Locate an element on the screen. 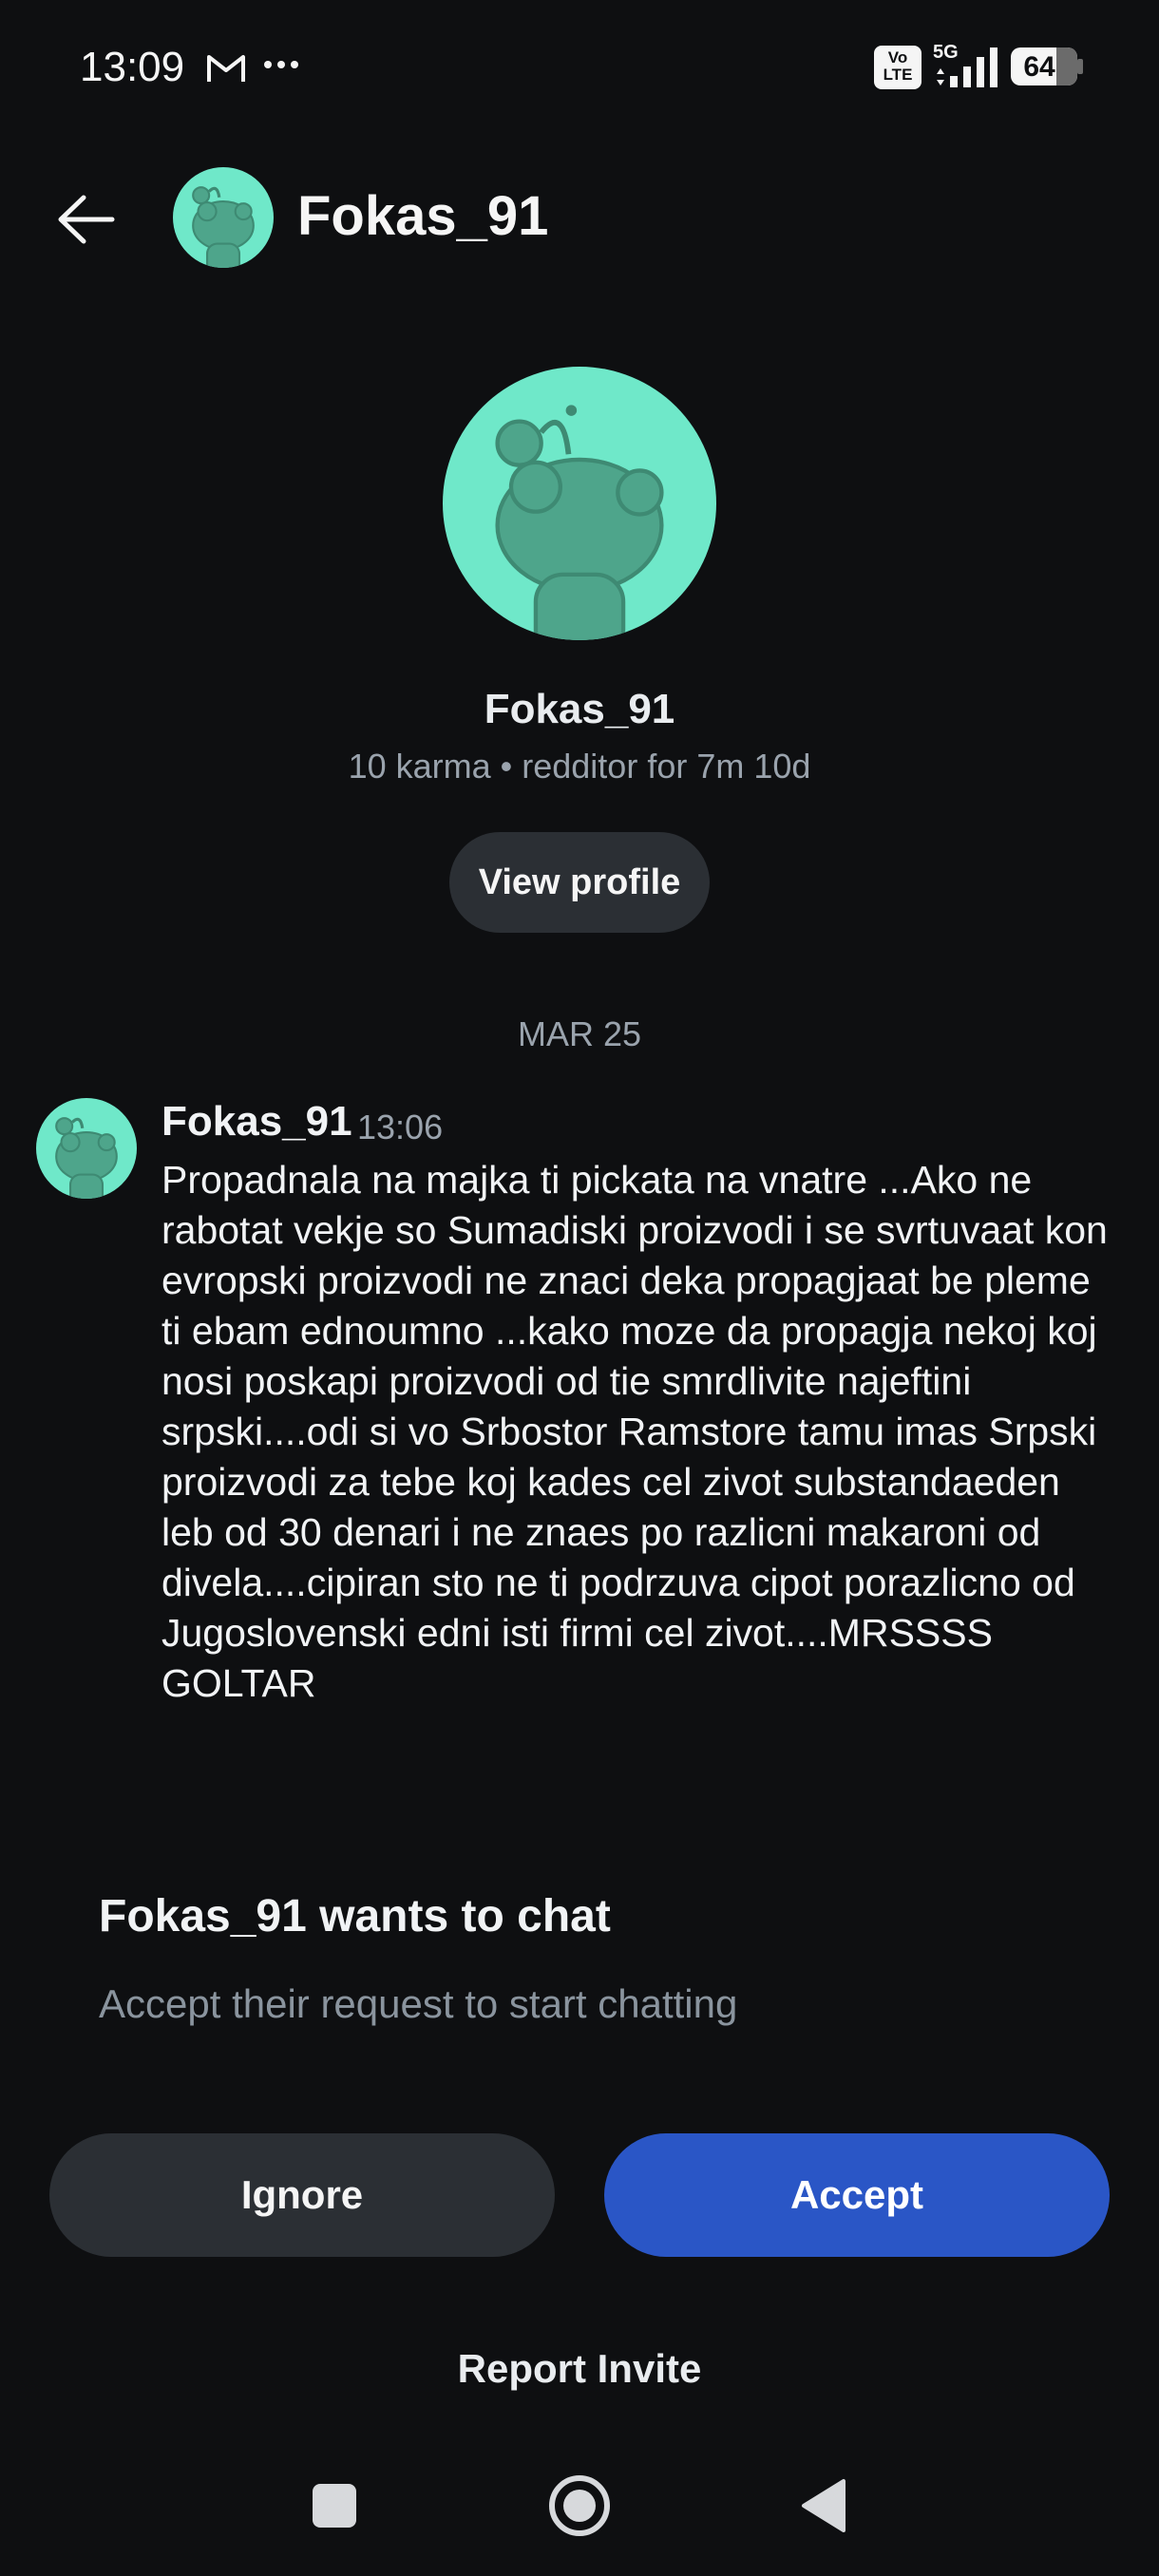 This screenshot has width=1159, height=2576. gmail-icon is located at coordinates (226, 68).